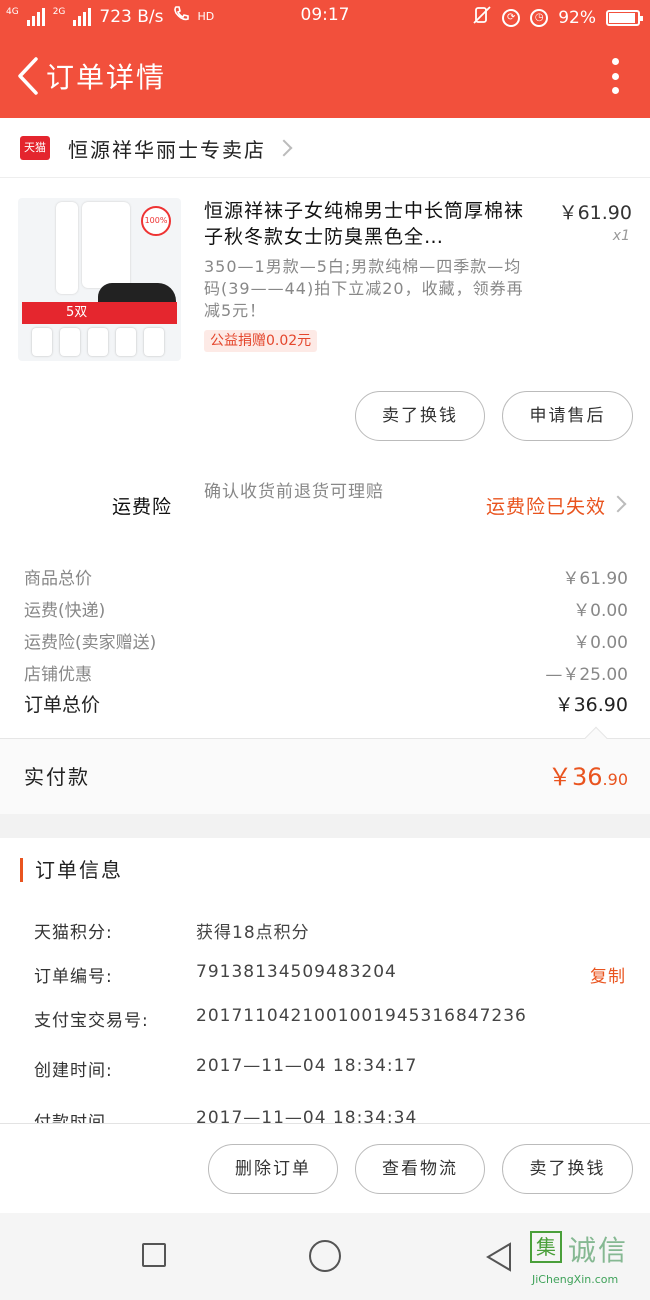 This screenshot has width=650, height=1300. I want to click on info-label: 订单编号:, so click(73, 977).